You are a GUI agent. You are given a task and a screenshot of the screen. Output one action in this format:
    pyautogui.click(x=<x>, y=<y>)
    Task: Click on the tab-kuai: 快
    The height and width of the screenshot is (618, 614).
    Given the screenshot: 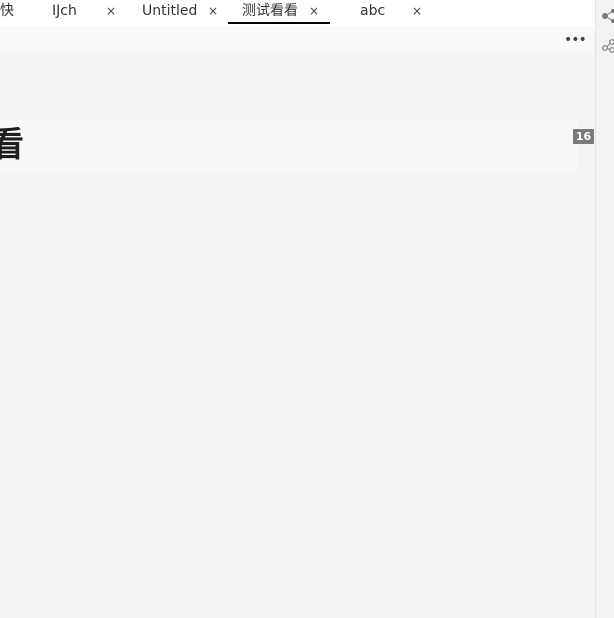 What is the action you would take?
    pyautogui.click(x=20, y=12)
    